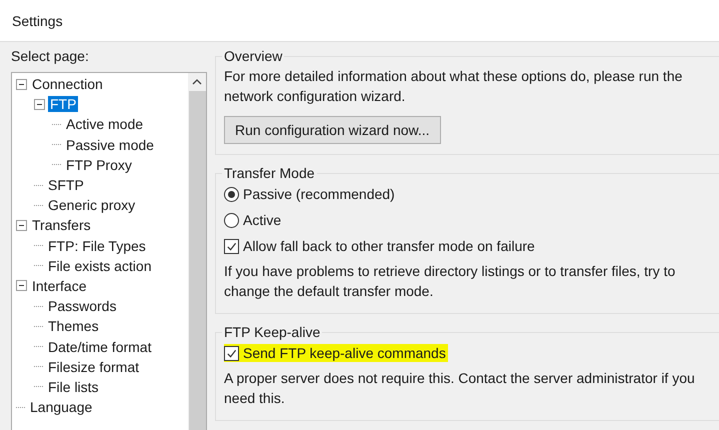 The width and height of the screenshot is (719, 430). Describe the element at coordinates (100, 266) in the screenshot. I see `tree-item: File exists action` at that location.